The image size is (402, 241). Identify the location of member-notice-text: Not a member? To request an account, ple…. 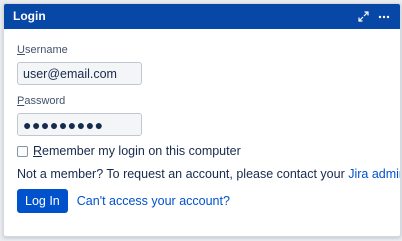
(183, 174).